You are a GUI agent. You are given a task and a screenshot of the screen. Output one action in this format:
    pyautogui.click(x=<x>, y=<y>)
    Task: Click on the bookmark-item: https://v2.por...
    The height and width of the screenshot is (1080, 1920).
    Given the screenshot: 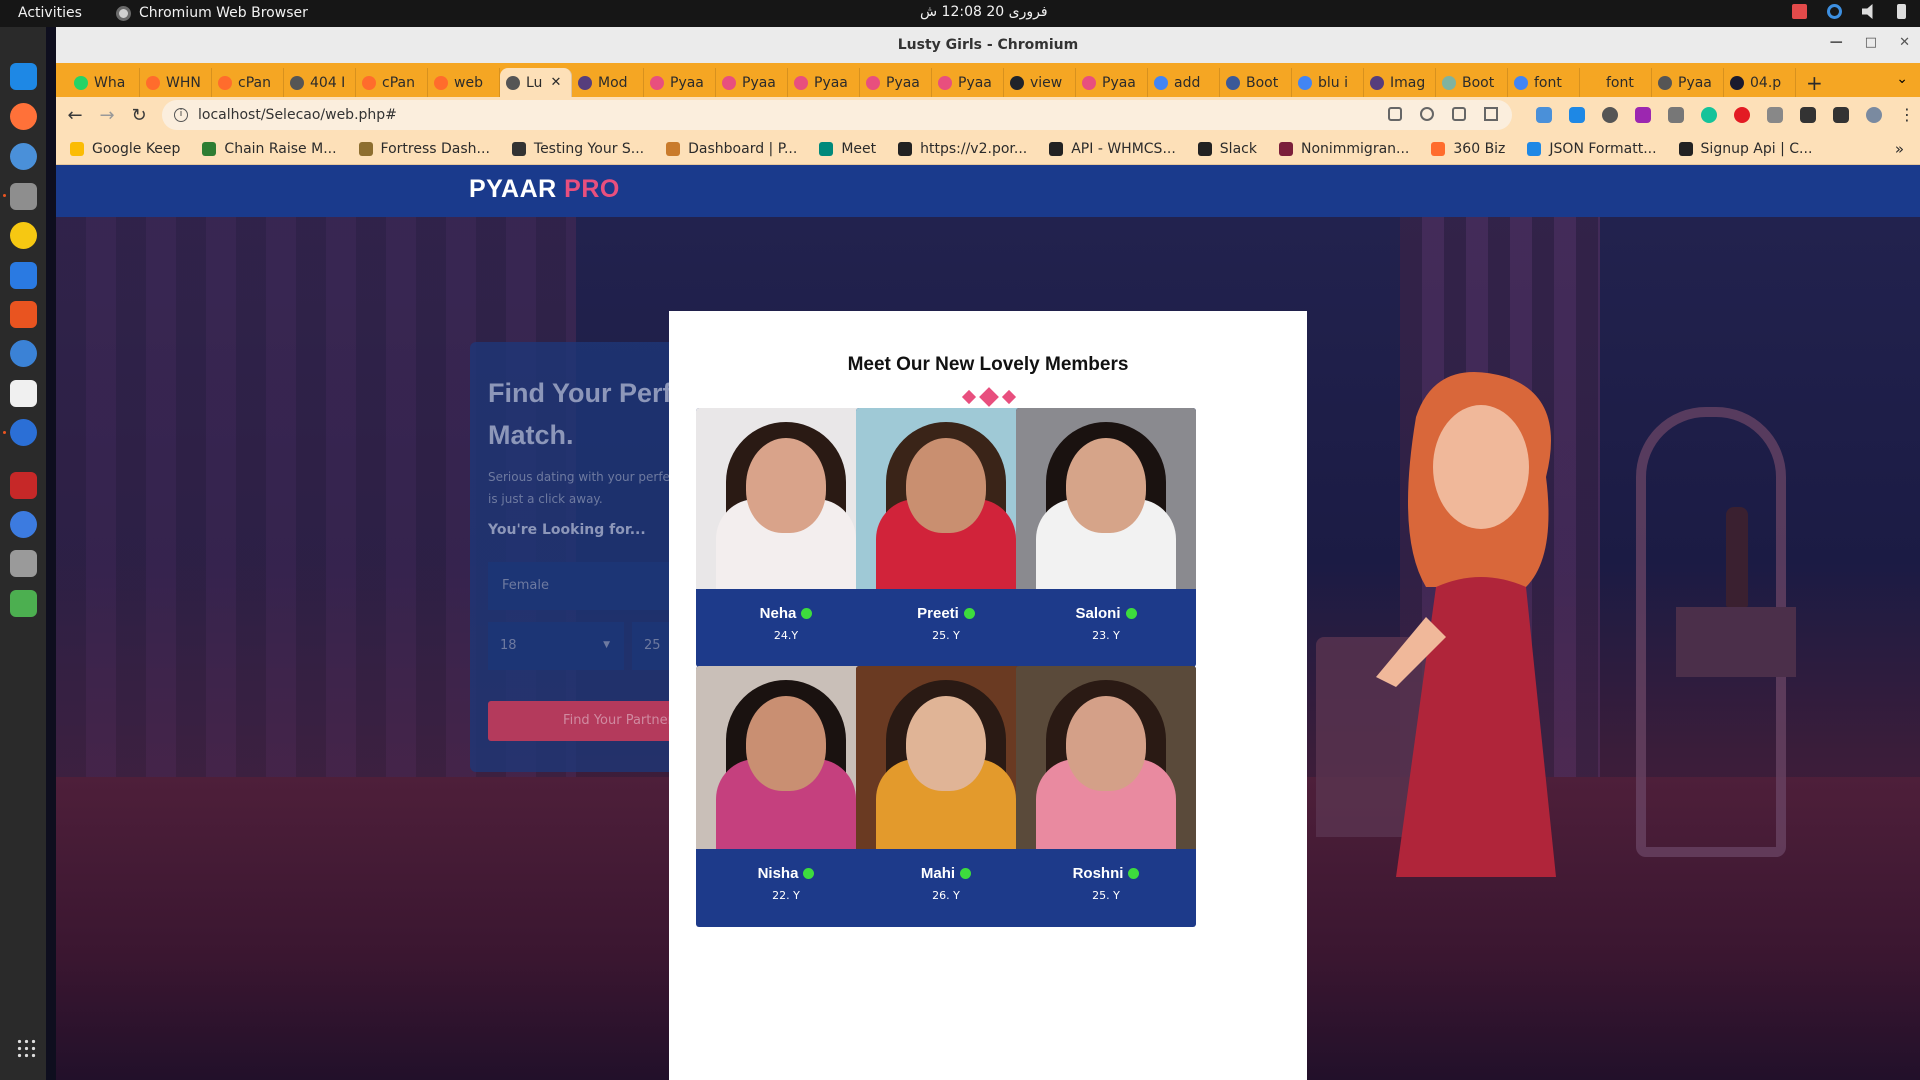 What is the action you would take?
    pyautogui.click(x=962, y=149)
    